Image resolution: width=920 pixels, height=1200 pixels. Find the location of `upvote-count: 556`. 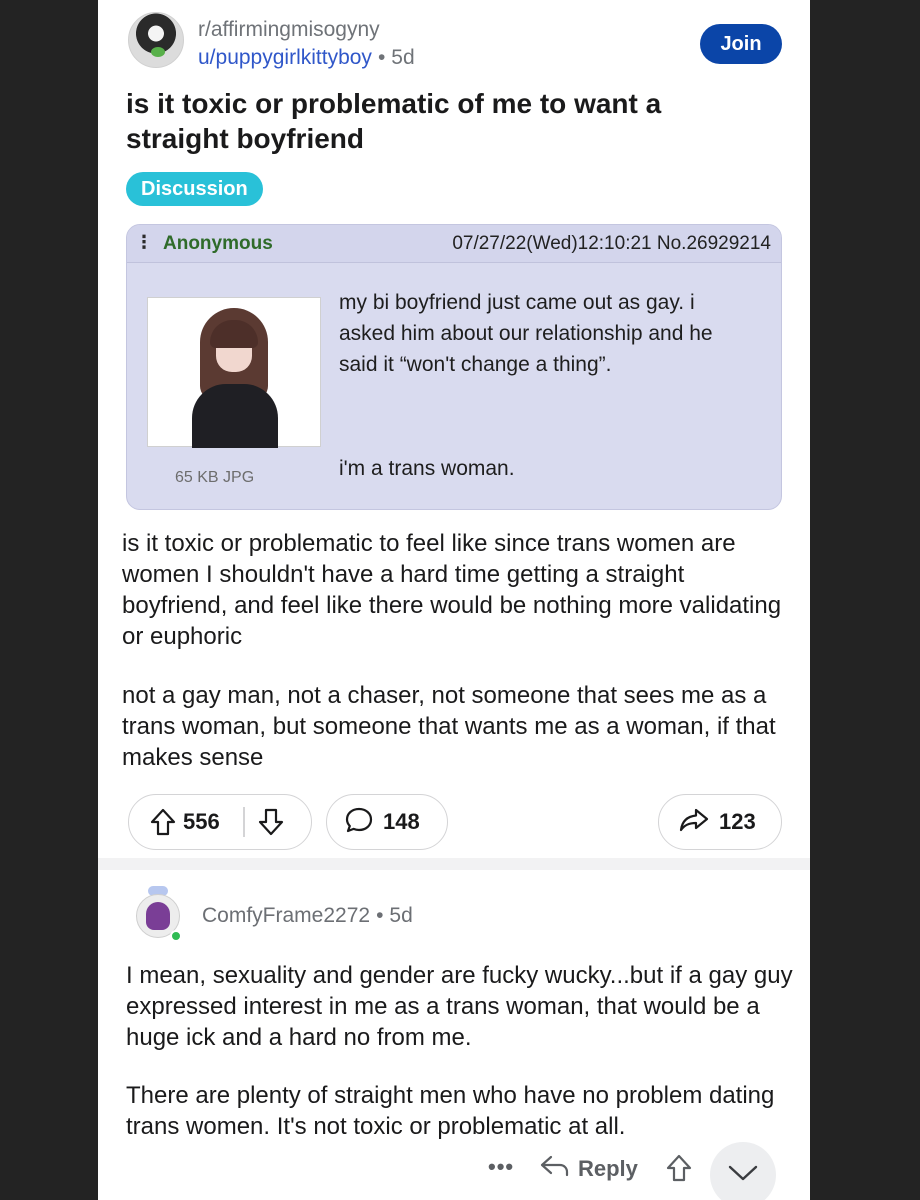

upvote-count: 556 is located at coordinates (201, 821).